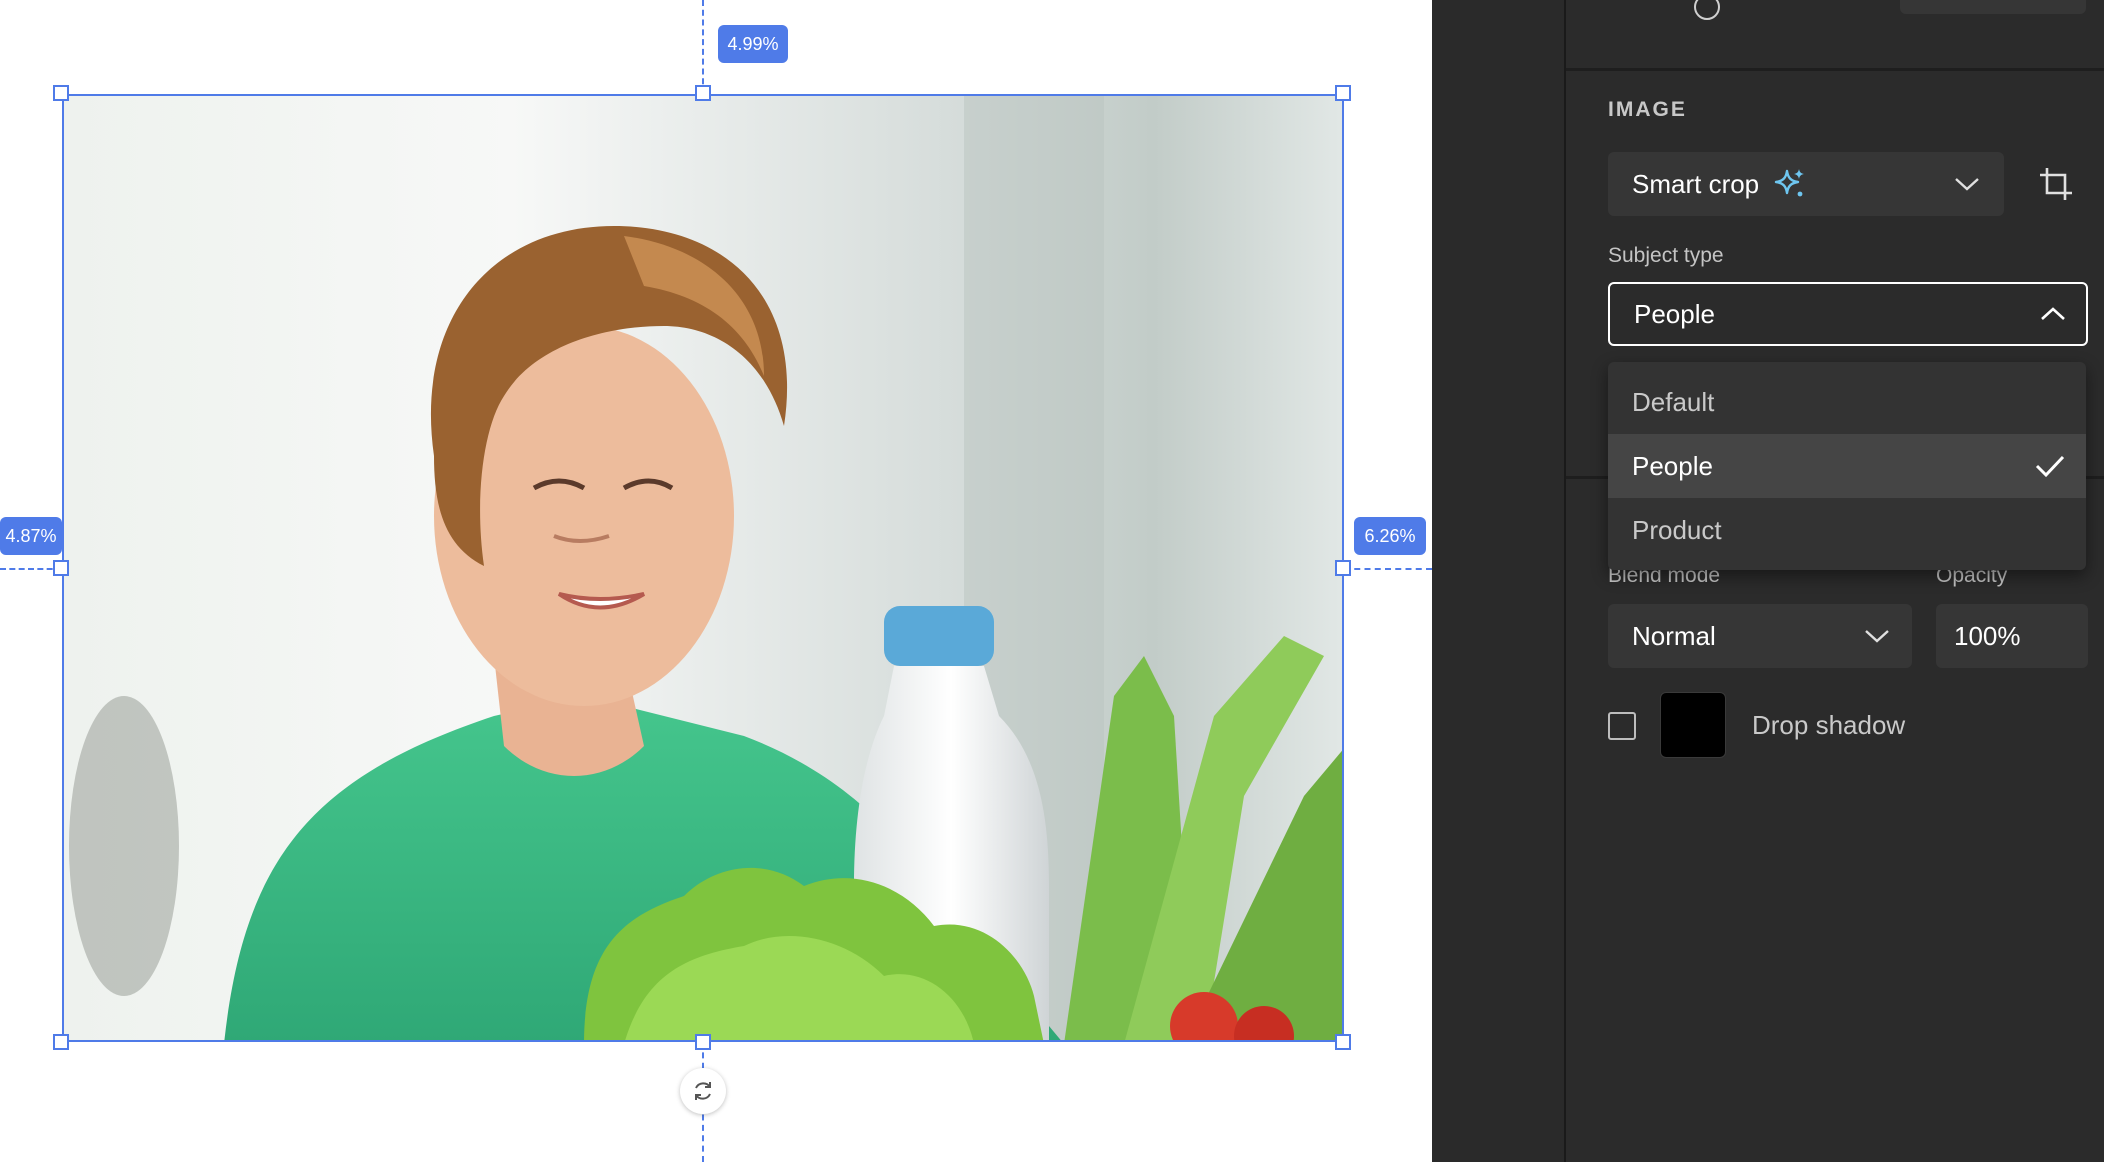  I want to click on crop-icon, so click(2056, 184).